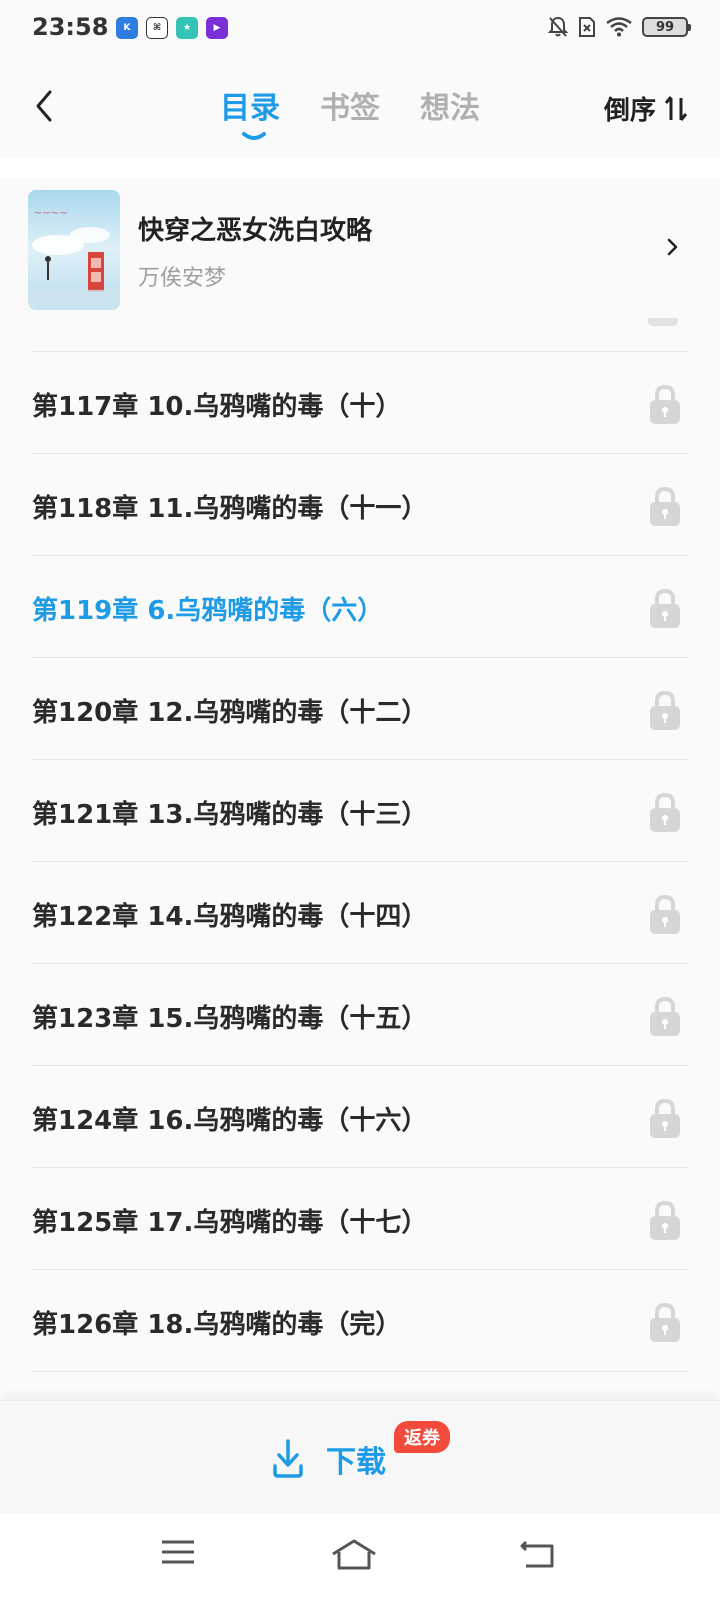 This screenshot has height=1600, width=720. What do you see at coordinates (217, 407) in the screenshot?
I see `chapter-title: 第117章 10.乌鸦嘴的毒（十）` at bounding box center [217, 407].